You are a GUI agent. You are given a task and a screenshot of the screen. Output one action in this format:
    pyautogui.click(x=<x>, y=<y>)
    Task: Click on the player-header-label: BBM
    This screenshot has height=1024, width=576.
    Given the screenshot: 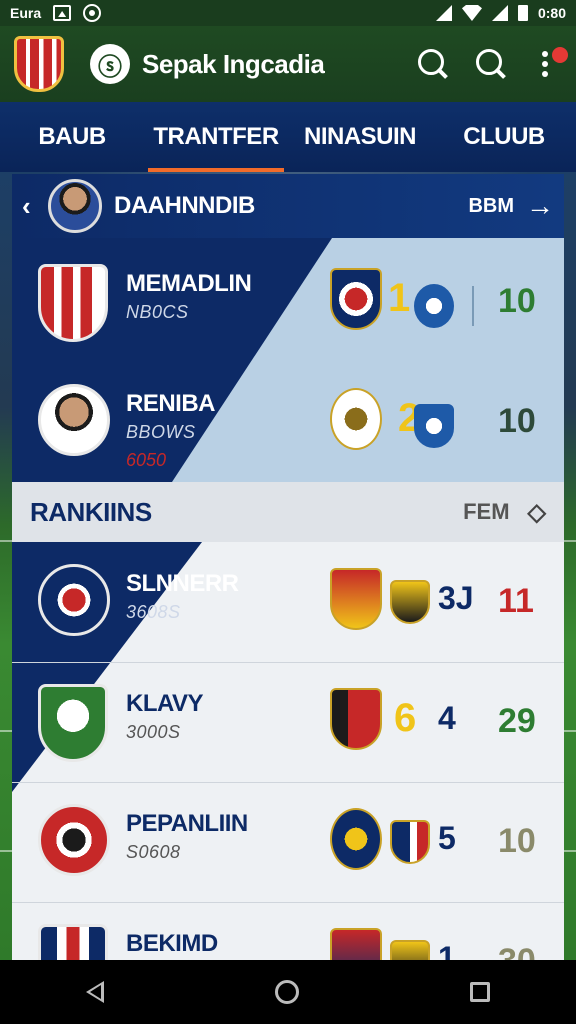 What is the action you would take?
    pyautogui.click(x=491, y=205)
    